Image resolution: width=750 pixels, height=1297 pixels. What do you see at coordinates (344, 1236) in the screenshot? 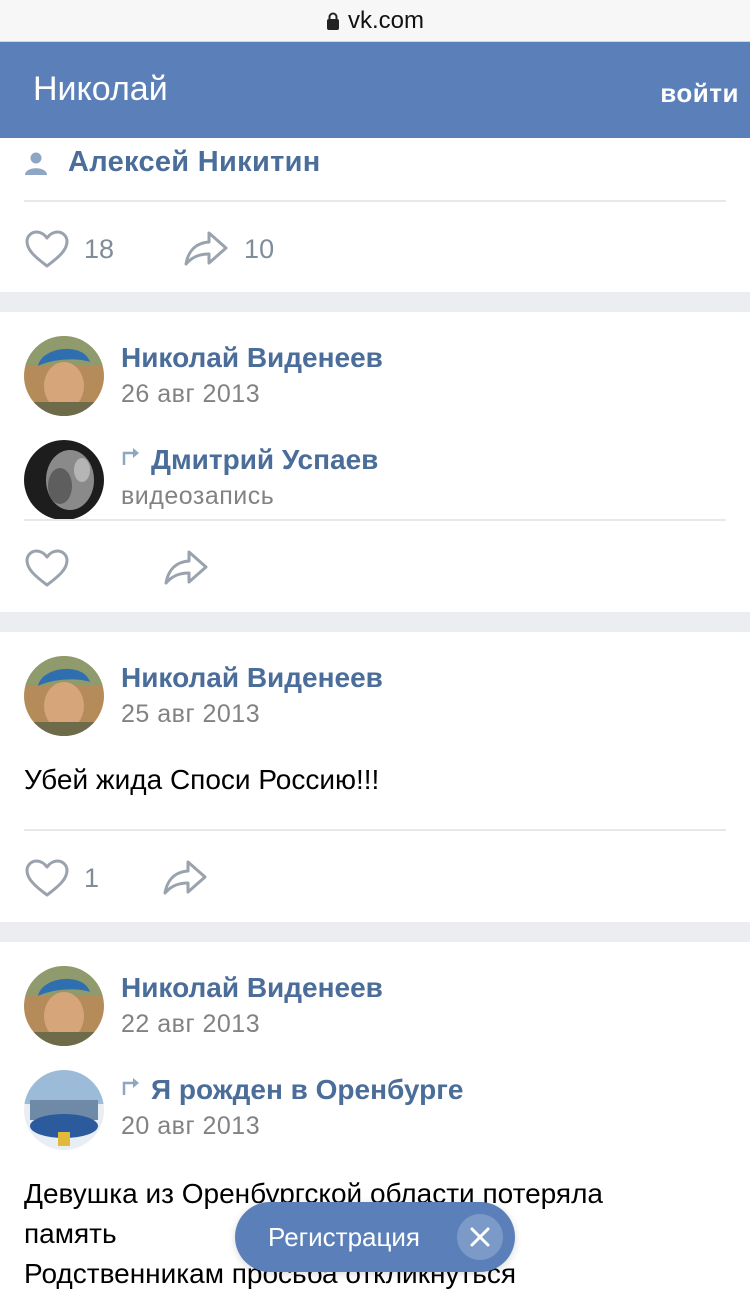
I see `registration-label: Регистрация` at bounding box center [344, 1236].